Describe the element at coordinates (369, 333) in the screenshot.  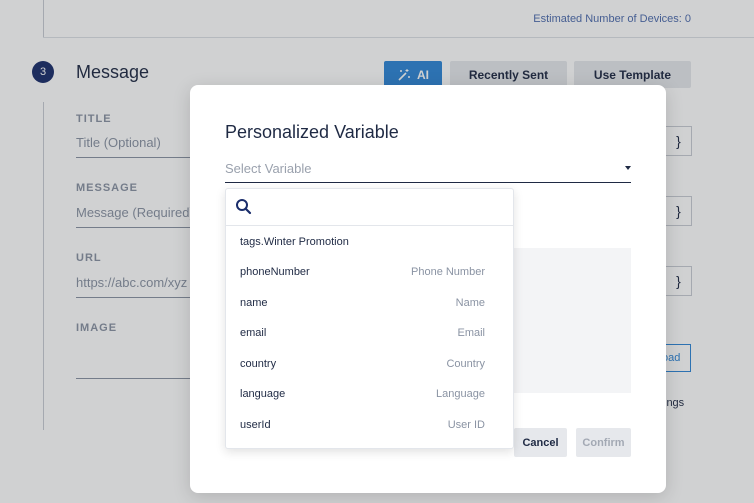
I see `dropdown-option: email Email` at that location.